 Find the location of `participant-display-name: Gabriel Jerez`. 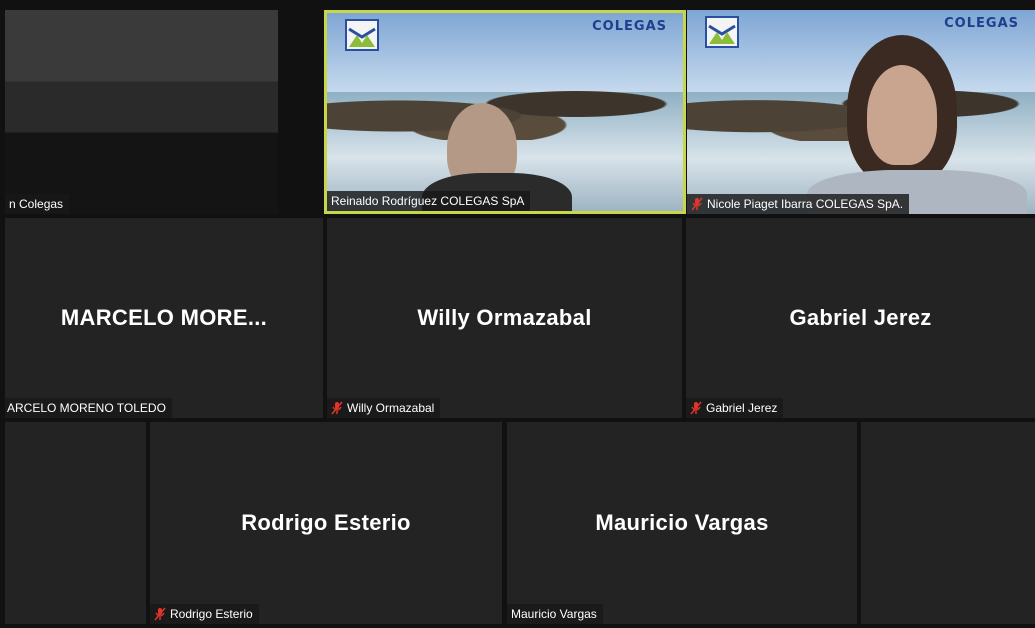

participant-display-name: Gabriel Jerez is located at coordinates (860, 317).